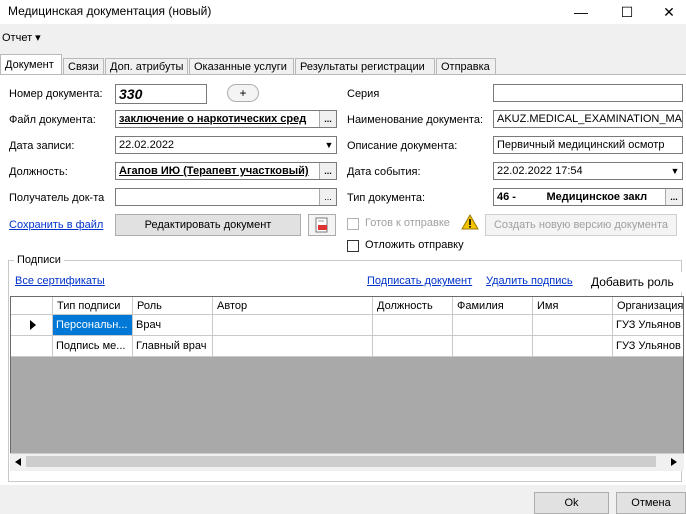 The height and width of the screenshot is (514, 686). Describe the element at coordinates (419, 281) in the screenshot. I see `sign-document-link: Подписать документ` at that location.